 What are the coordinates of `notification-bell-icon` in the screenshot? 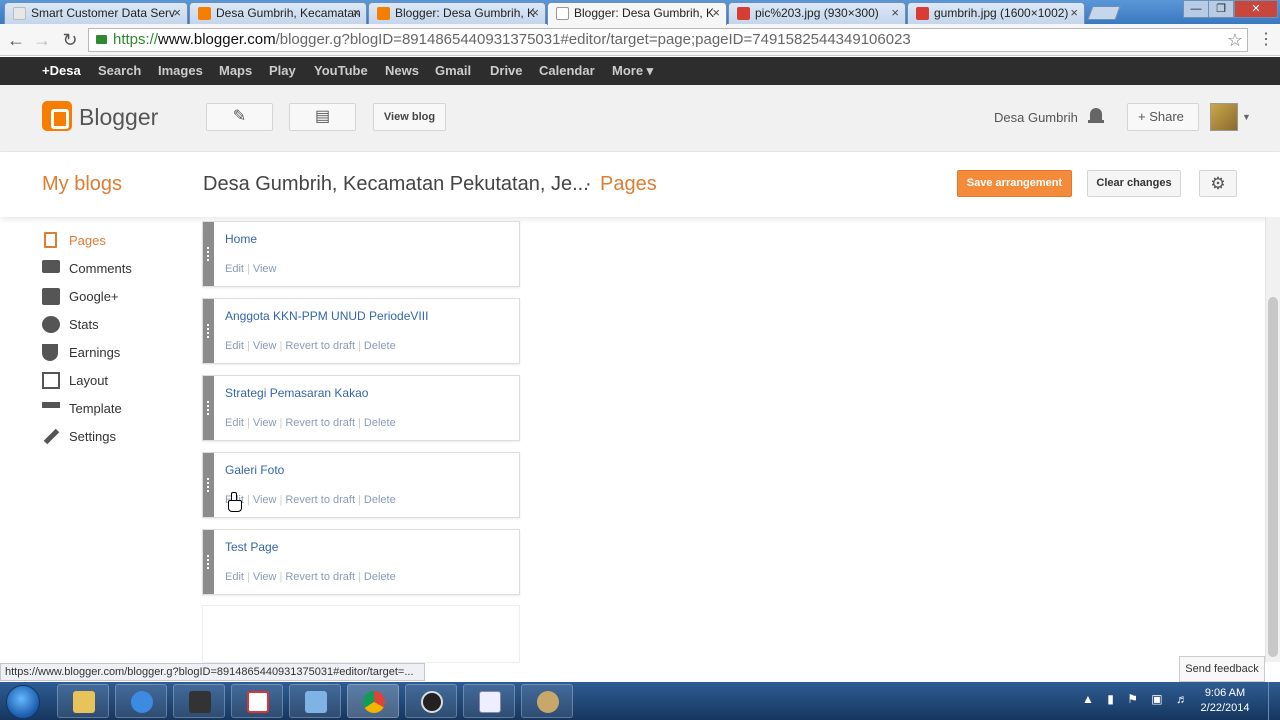 It's located at (1096, 117).